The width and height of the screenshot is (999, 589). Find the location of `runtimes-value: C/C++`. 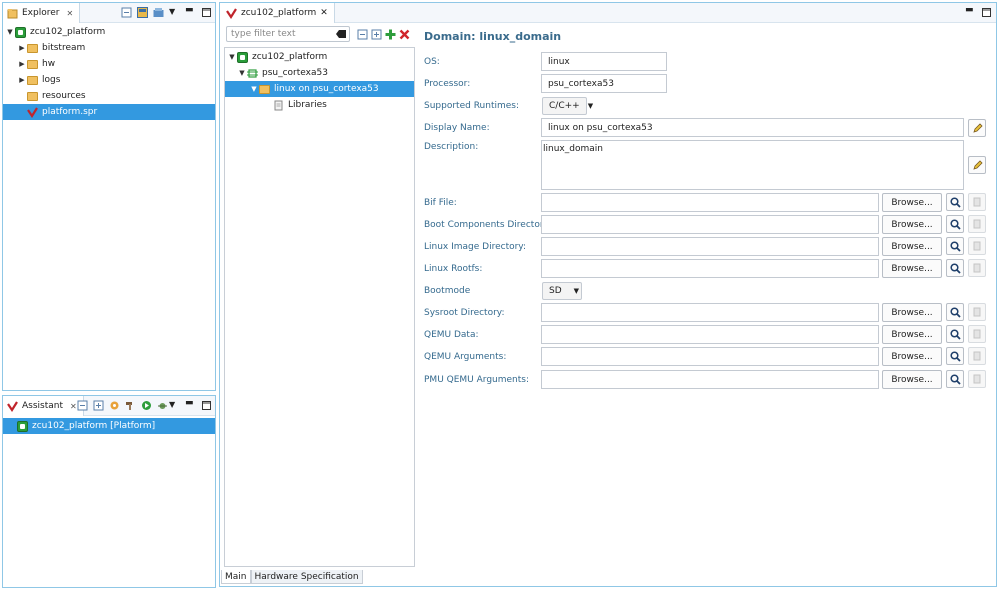

runtimes-value: C/C++ is located at coordinates (564, 106).